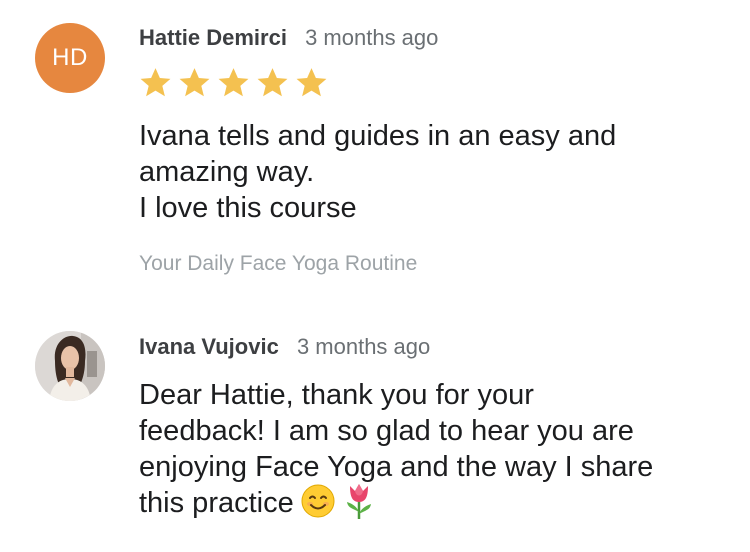 The width and height of the screenshot is (750, 552). Describe the element at coordinates (336, 395) in the screenshot. I see `reply-text-line: Dear Hattie, thank you for your` at that location.